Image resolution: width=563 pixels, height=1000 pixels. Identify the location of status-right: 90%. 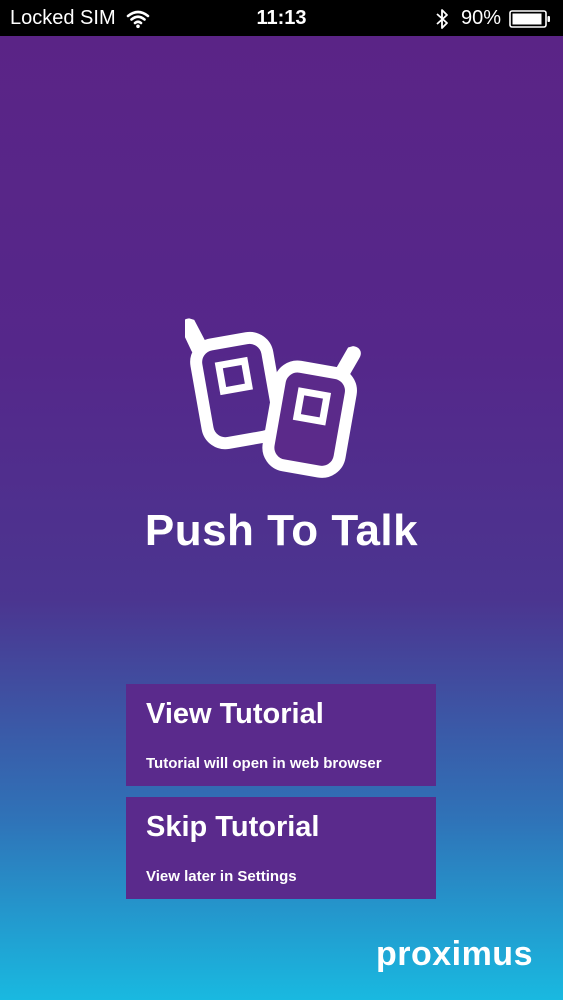
(493, 18).